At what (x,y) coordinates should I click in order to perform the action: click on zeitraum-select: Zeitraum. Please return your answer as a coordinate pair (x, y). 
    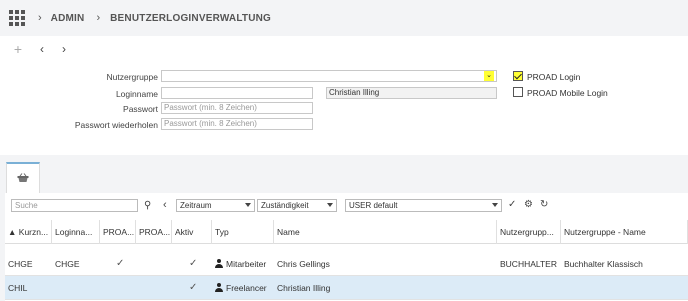
    Looking at the image, I should click on (215, 205).